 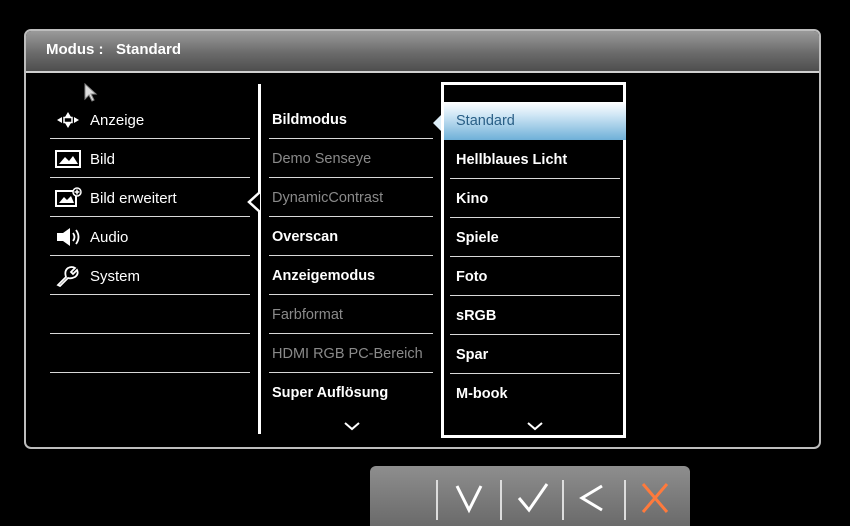 I want to click on menu-item-label: System, so click(x=115, y=276).